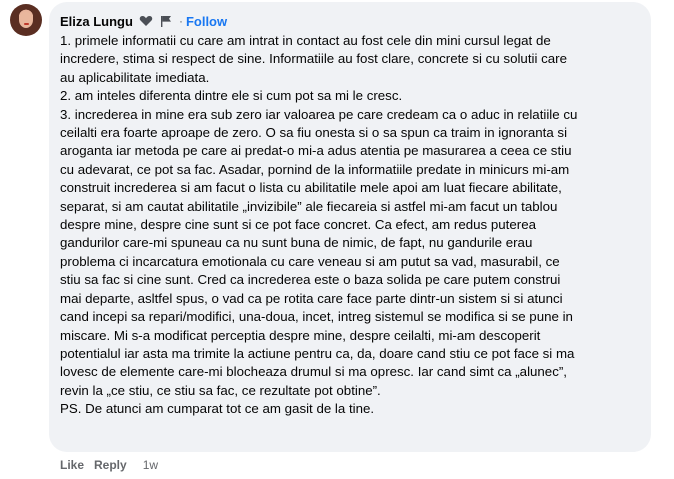 Image resolution: width=674 pixels, height=479 pixels. I want to click on reply-button: Reply, so click(110, 465).